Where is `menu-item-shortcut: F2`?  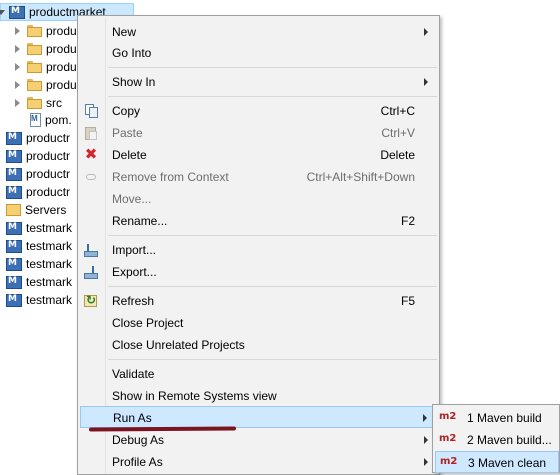
menu-item-shortcut: F2 is located at coordinates (407, 221).